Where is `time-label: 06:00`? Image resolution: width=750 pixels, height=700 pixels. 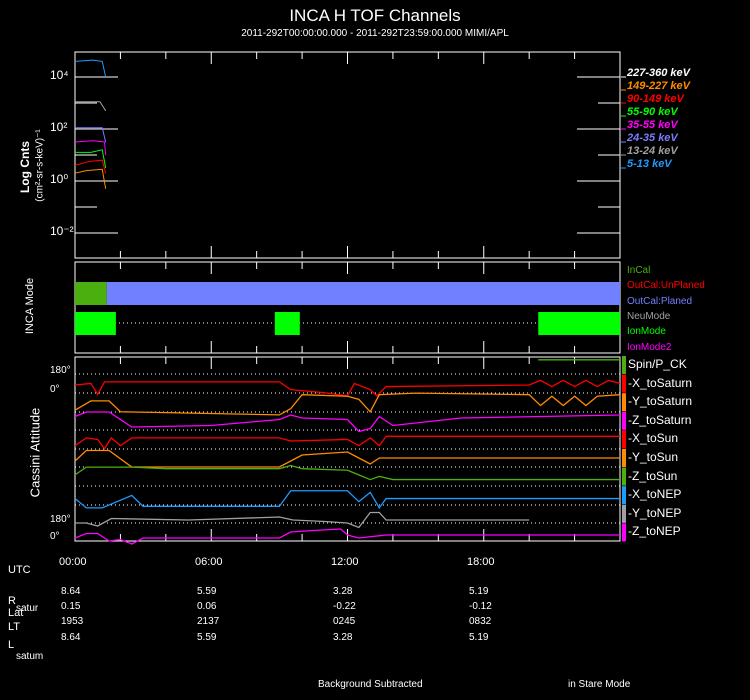 time-label: 06:00 is located at coordinates (209, 562).